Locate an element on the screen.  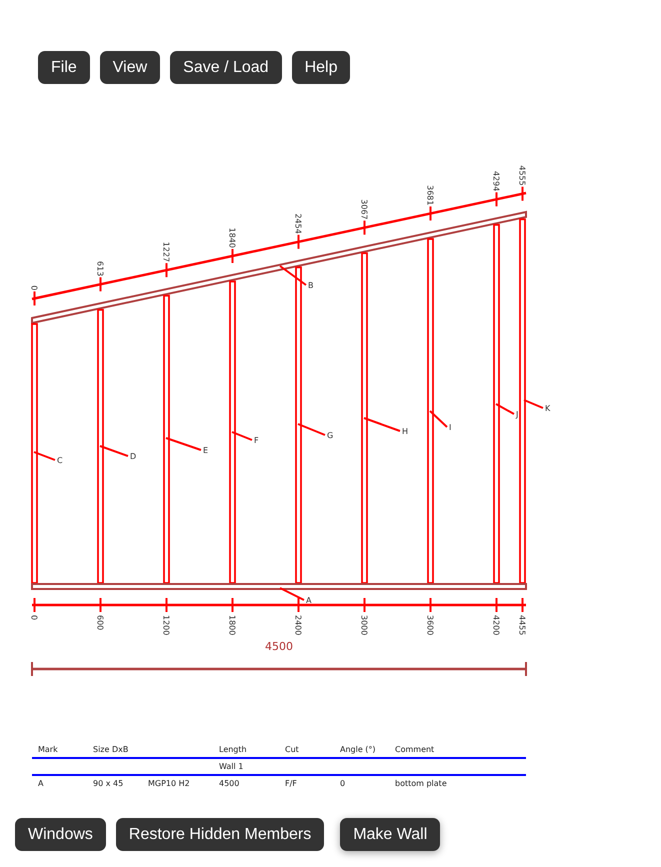
table-cell-text: F/F is located at coordinates (291, 783).